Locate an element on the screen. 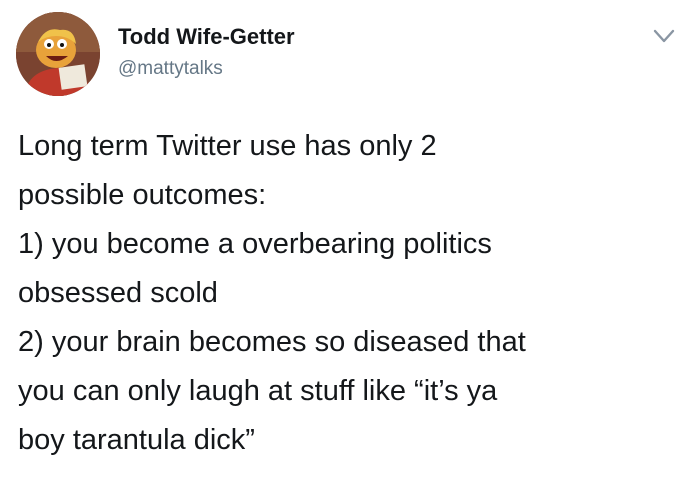 The image size is (700, 487). tweet-menu-button is located at coordinates (664, 36).